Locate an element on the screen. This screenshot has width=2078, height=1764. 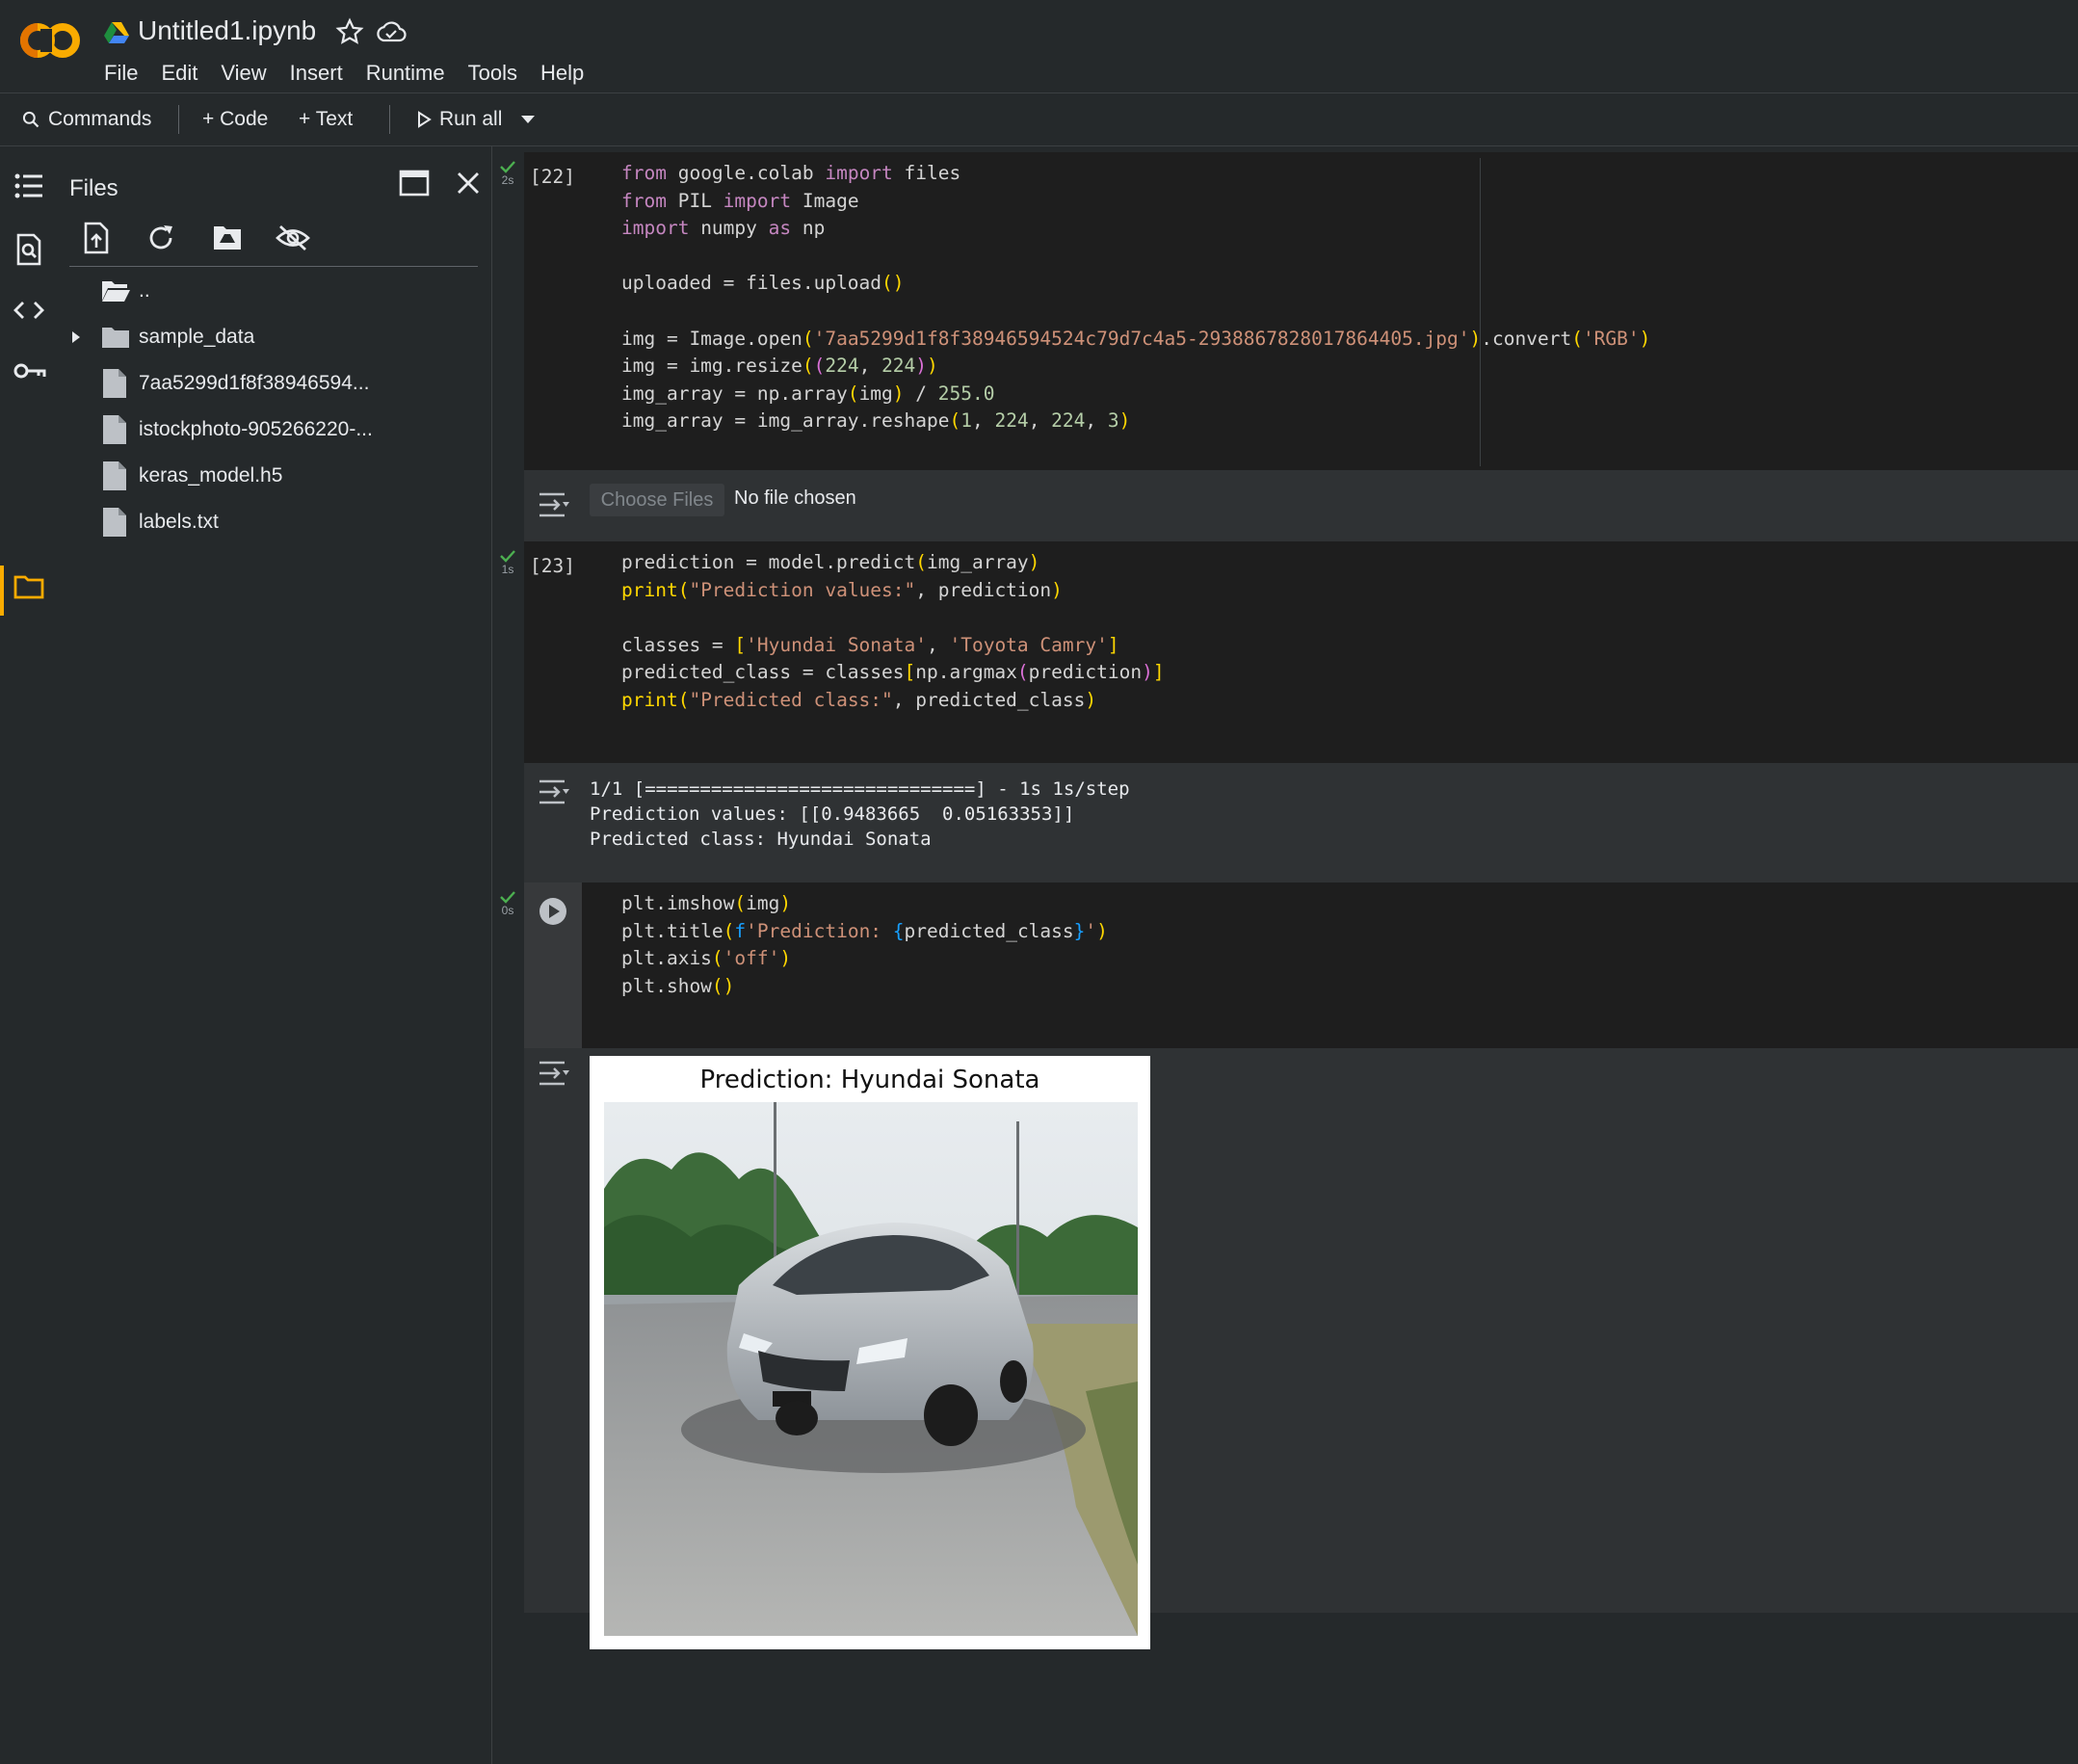
plot-figure: Prediction: Hyundai Sonata is located at coordinates (870, 1352).